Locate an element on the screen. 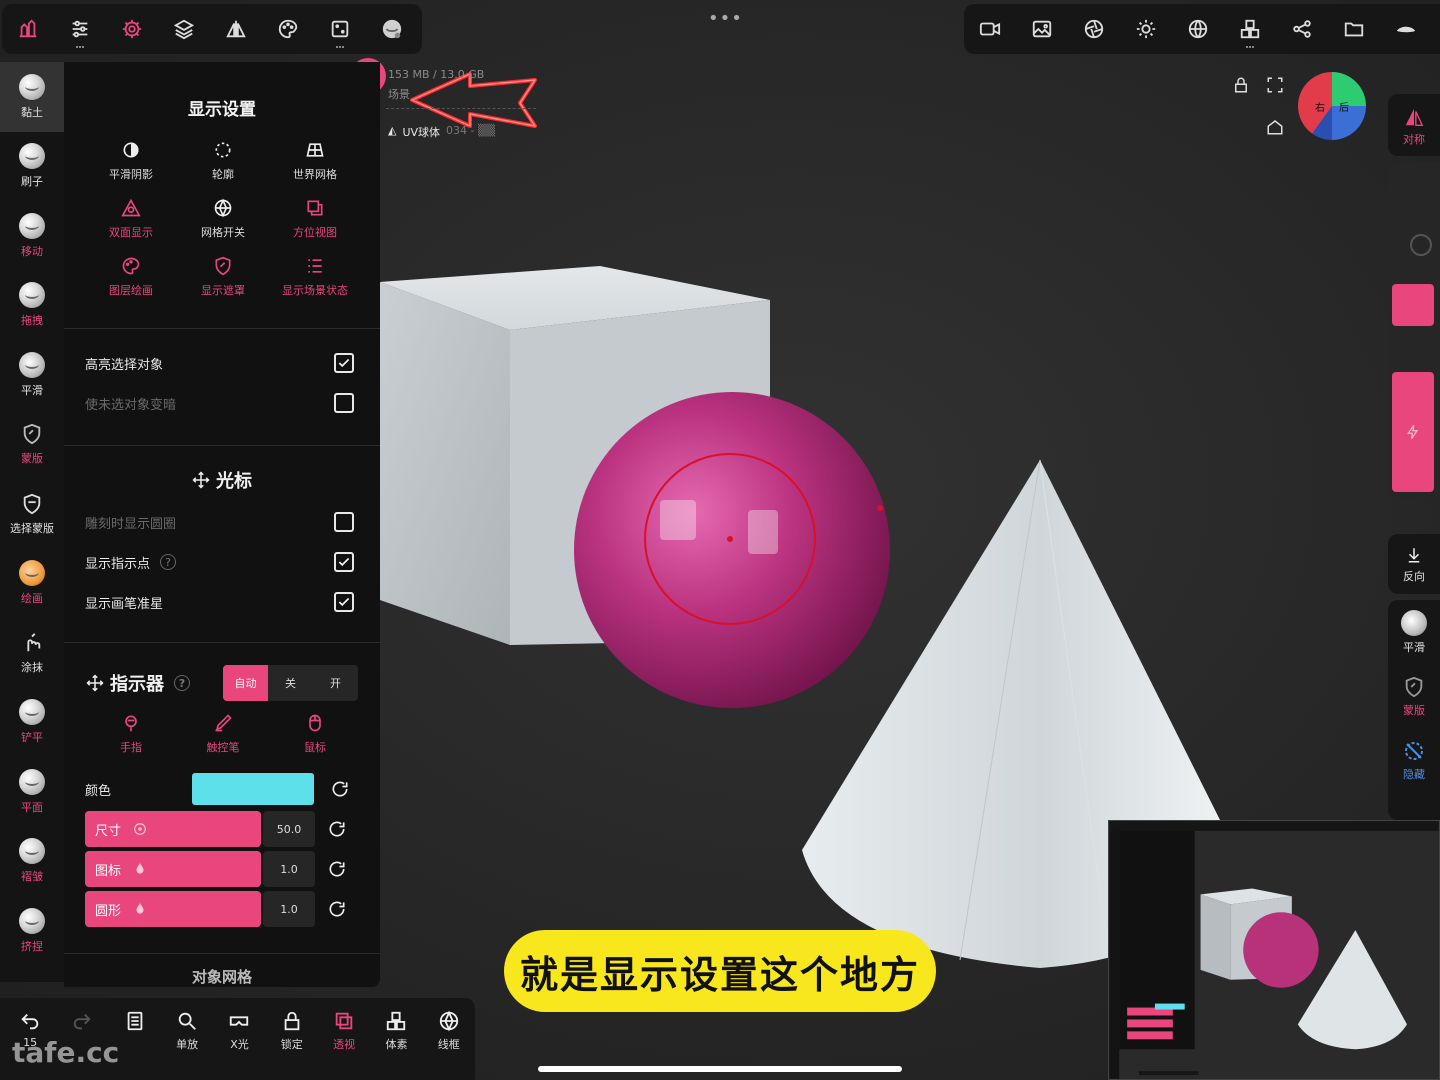 Image resolution: width=1440 pixels, height=1080 pixels. home-icon is located at coordinates (1275, 129).